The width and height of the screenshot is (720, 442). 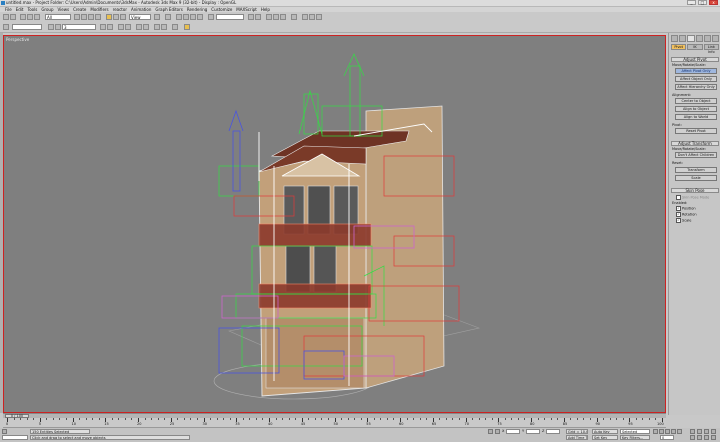 I want to click on link-info-subtab: Link Info, so click(x=711, y=49).